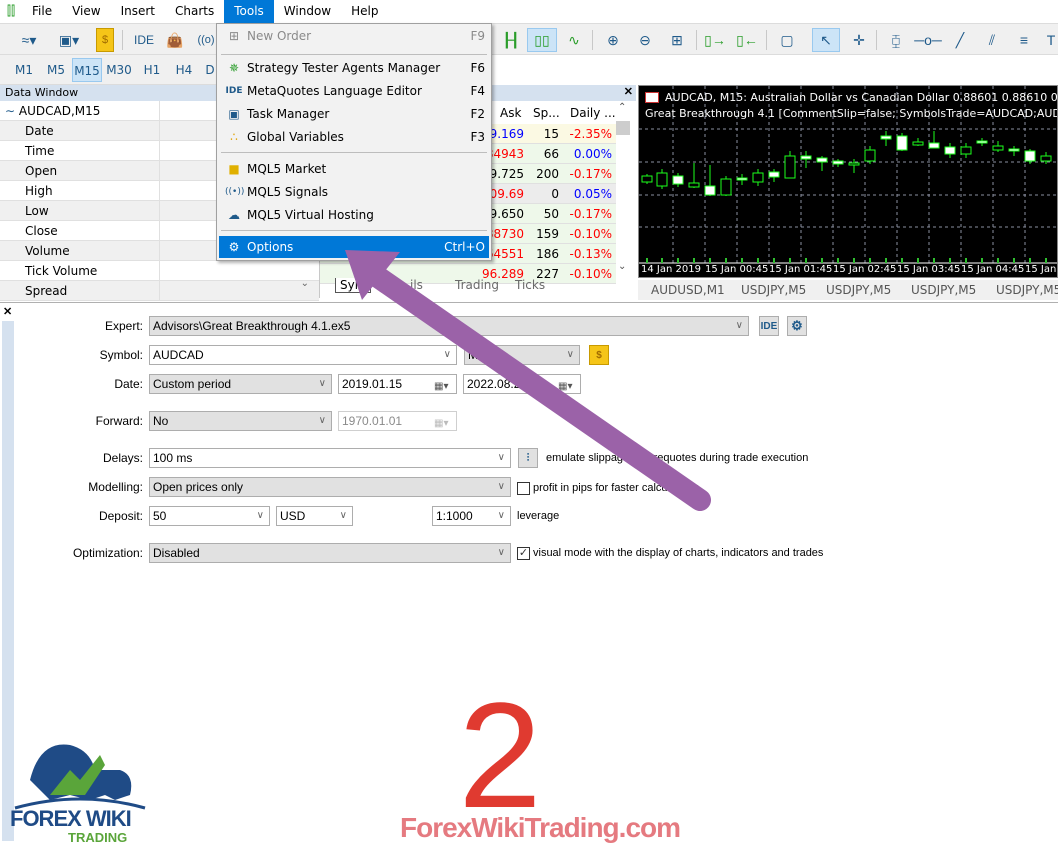 This screenshot has height=855, width=1058. Describe the element at coordinates (449, 326) in the screenshot. I see `expert-select: Advisors\Great Breakthrough 4.1.ex5 ∨` at that location.